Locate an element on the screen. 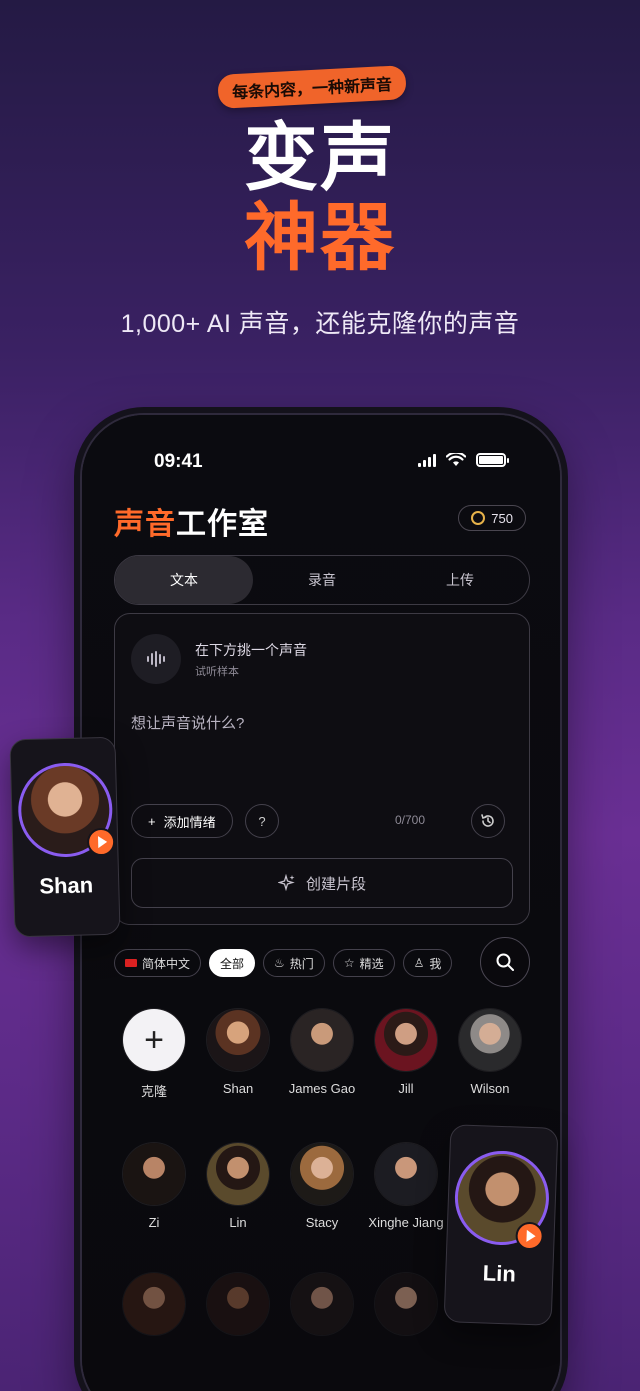  add-emotion-label: 添加情绪 is located at coordinates (189, 822).